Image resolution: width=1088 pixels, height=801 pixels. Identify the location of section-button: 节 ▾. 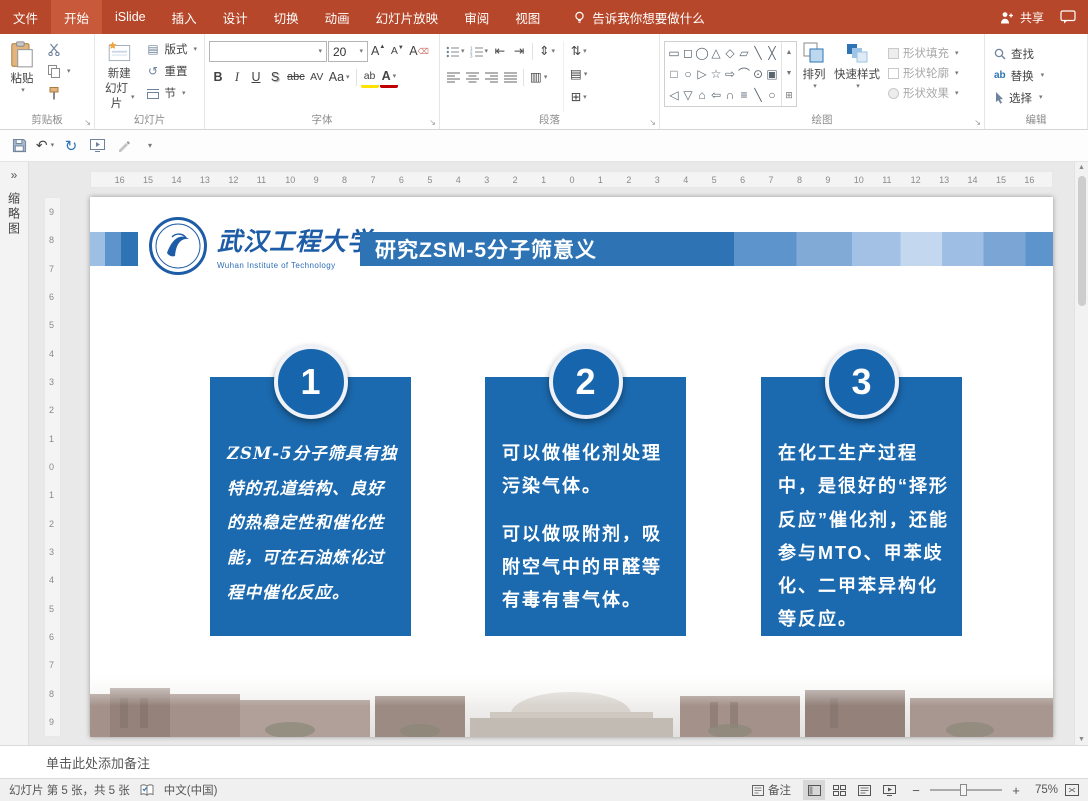
(171, 93).